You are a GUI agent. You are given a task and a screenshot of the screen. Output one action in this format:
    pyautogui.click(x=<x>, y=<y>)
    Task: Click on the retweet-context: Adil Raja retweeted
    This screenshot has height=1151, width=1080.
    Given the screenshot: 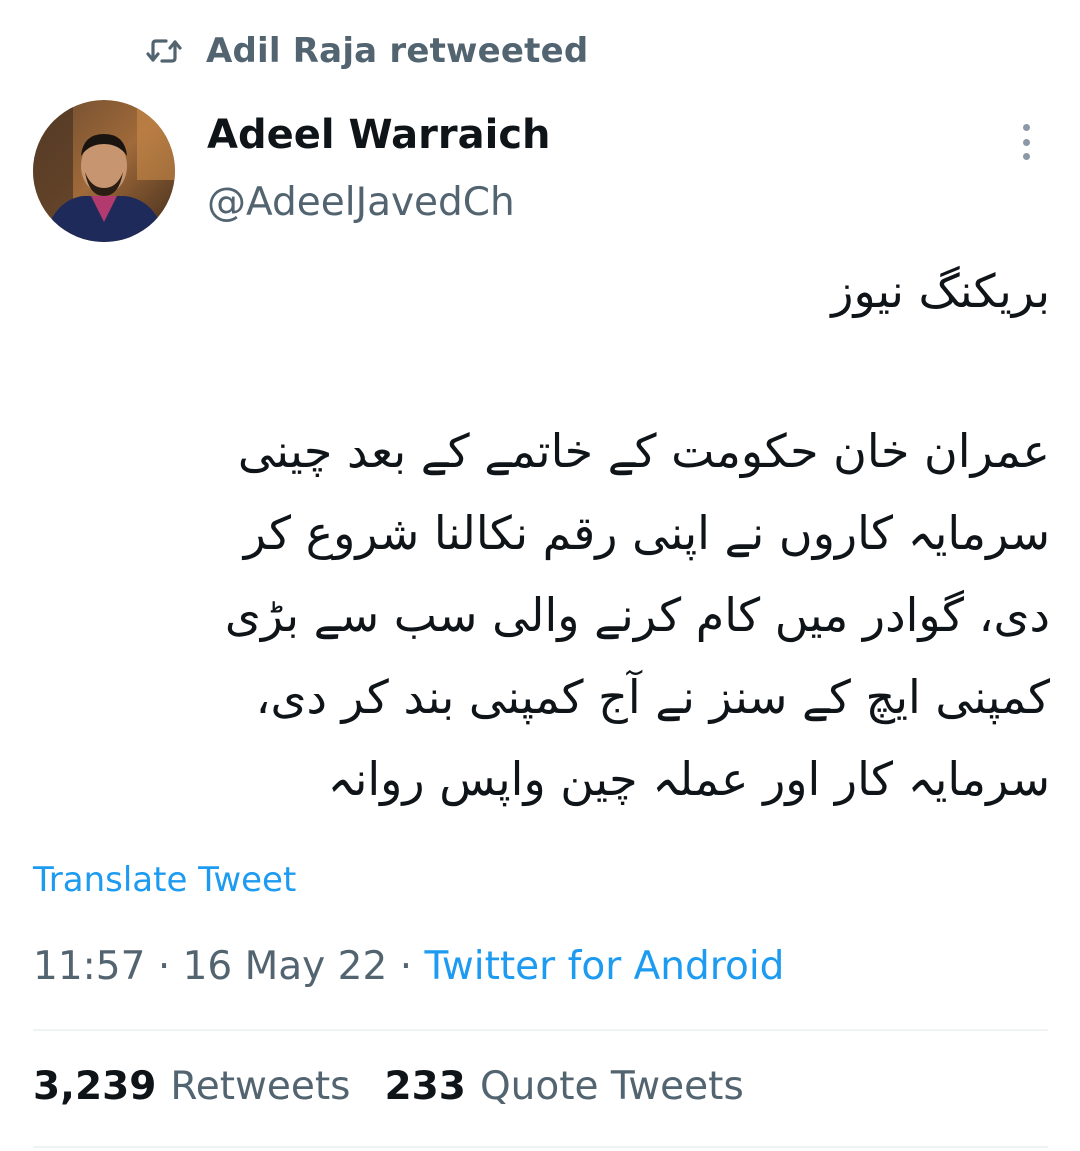 What is the action you would take?
    pyautogui.click(x=367, y=51)
    